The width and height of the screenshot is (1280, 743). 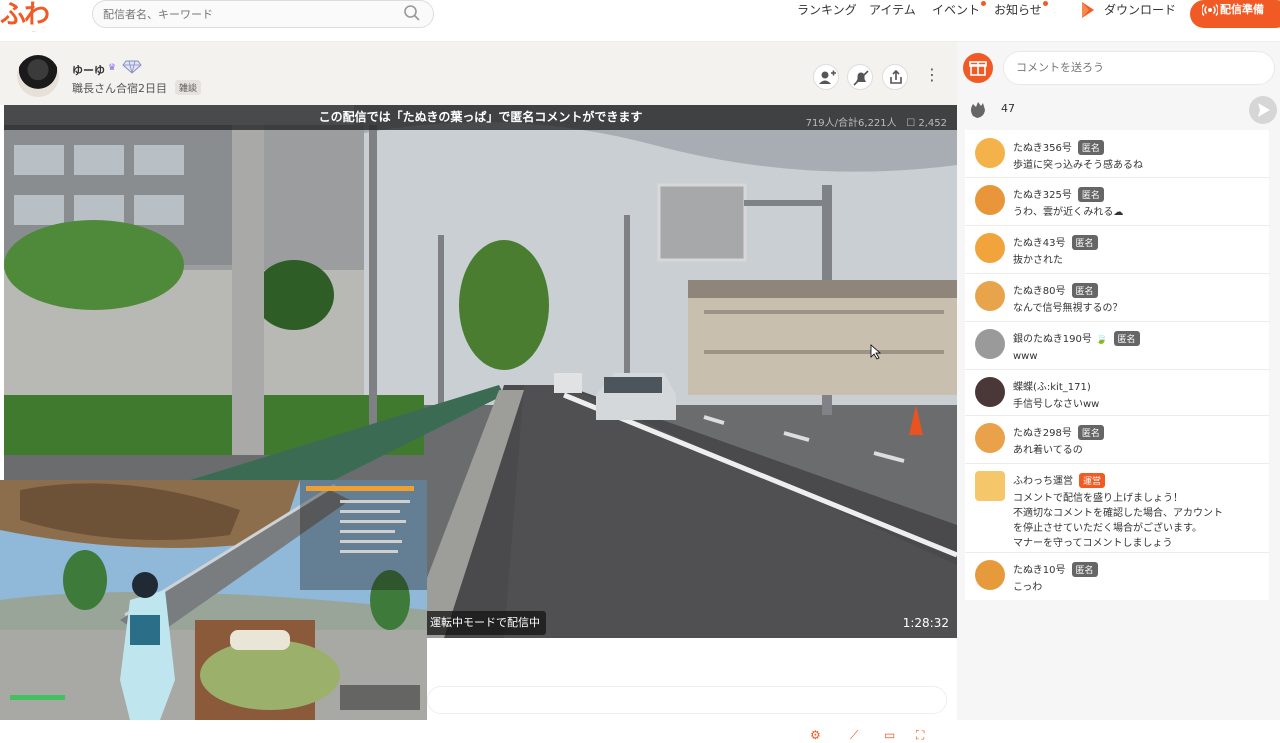 What do you see at coordinates (119, 88) in the screenshot?
I see `stream-title: 職長さん合宿2日目` at bounding box center [119, 88].